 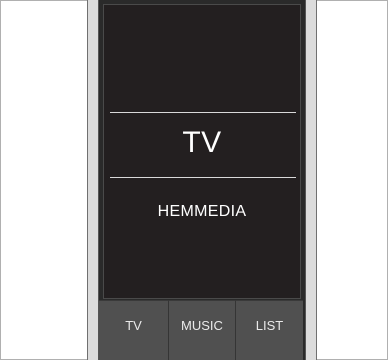 I want to click on tab-music: MUSIC, so click(x=201, y=330).